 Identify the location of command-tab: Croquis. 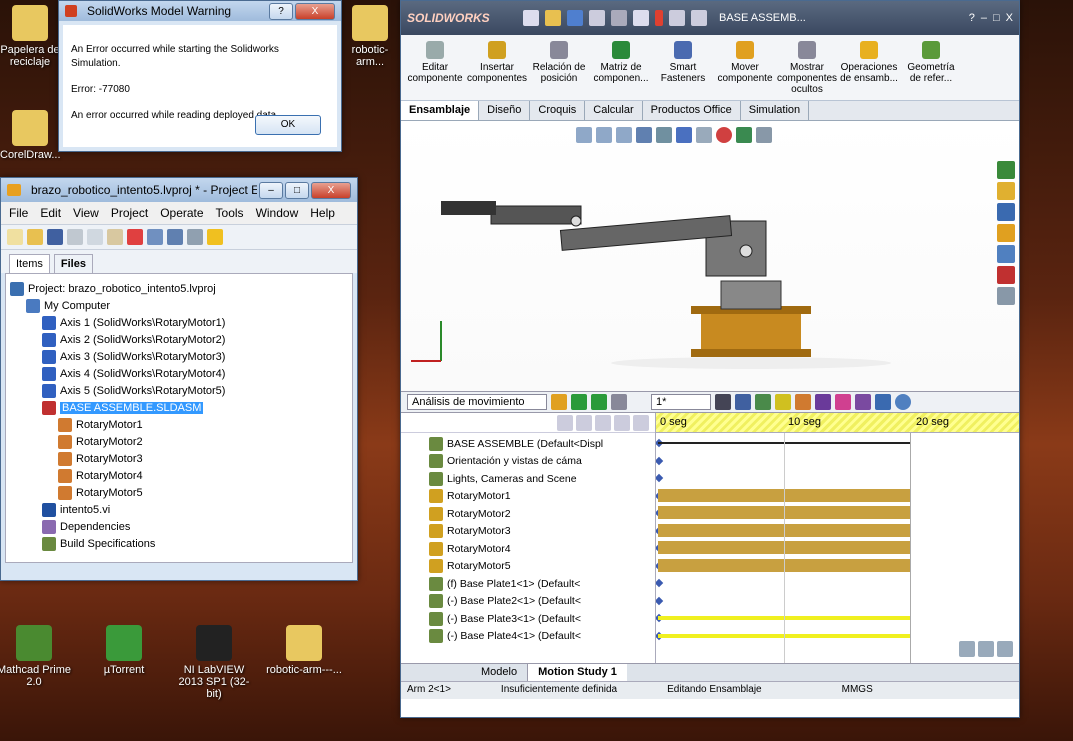
(558, 110).